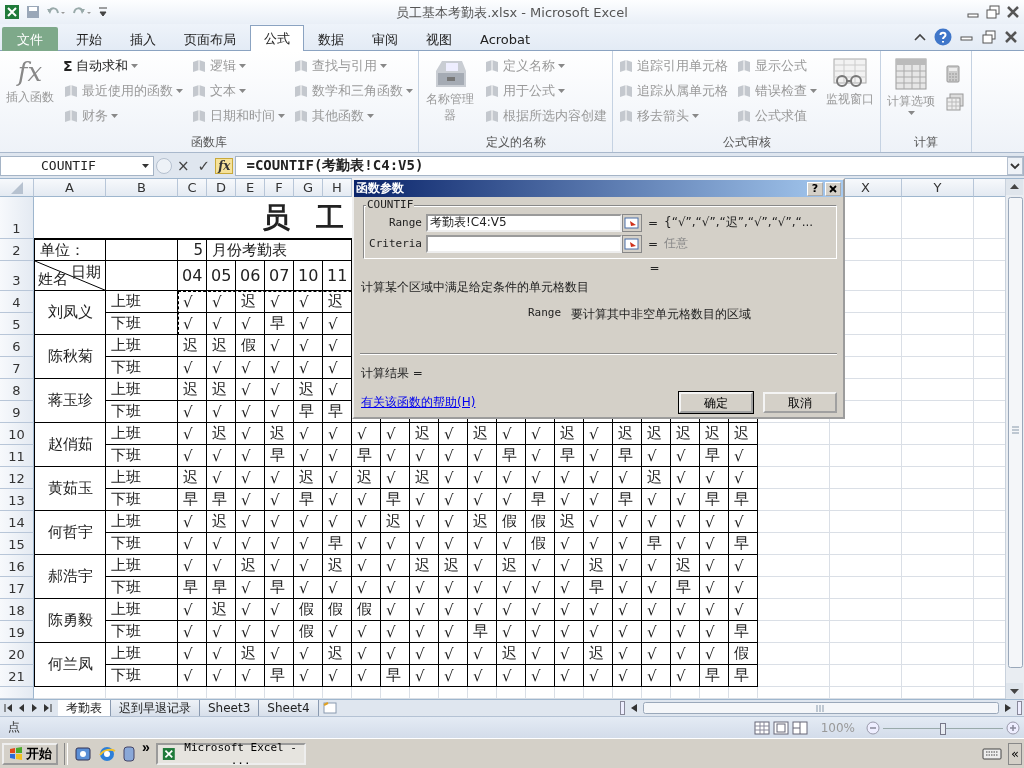 Image resolution: width=1024 pixels, height=768 pixels. I want to click on row-header: 13, so click(17, 500).